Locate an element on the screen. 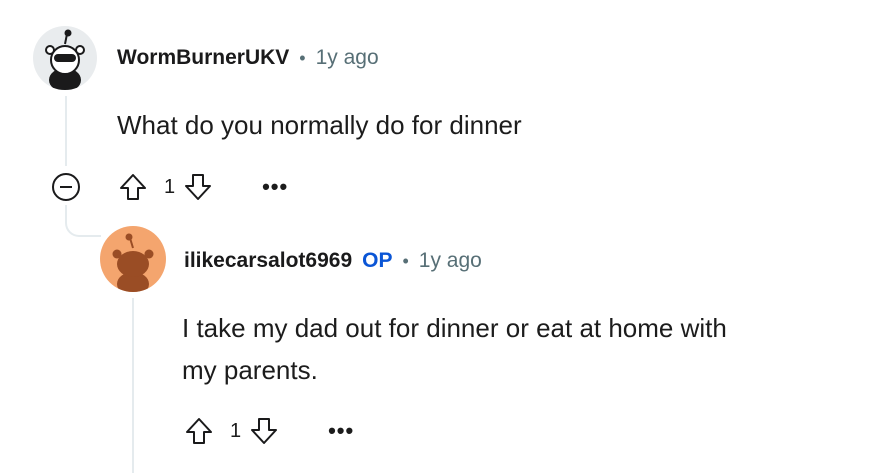 Image resolution: width=880 pixels, height=473 pixels. thread-branch-connector is located at coordinates (83, 221).